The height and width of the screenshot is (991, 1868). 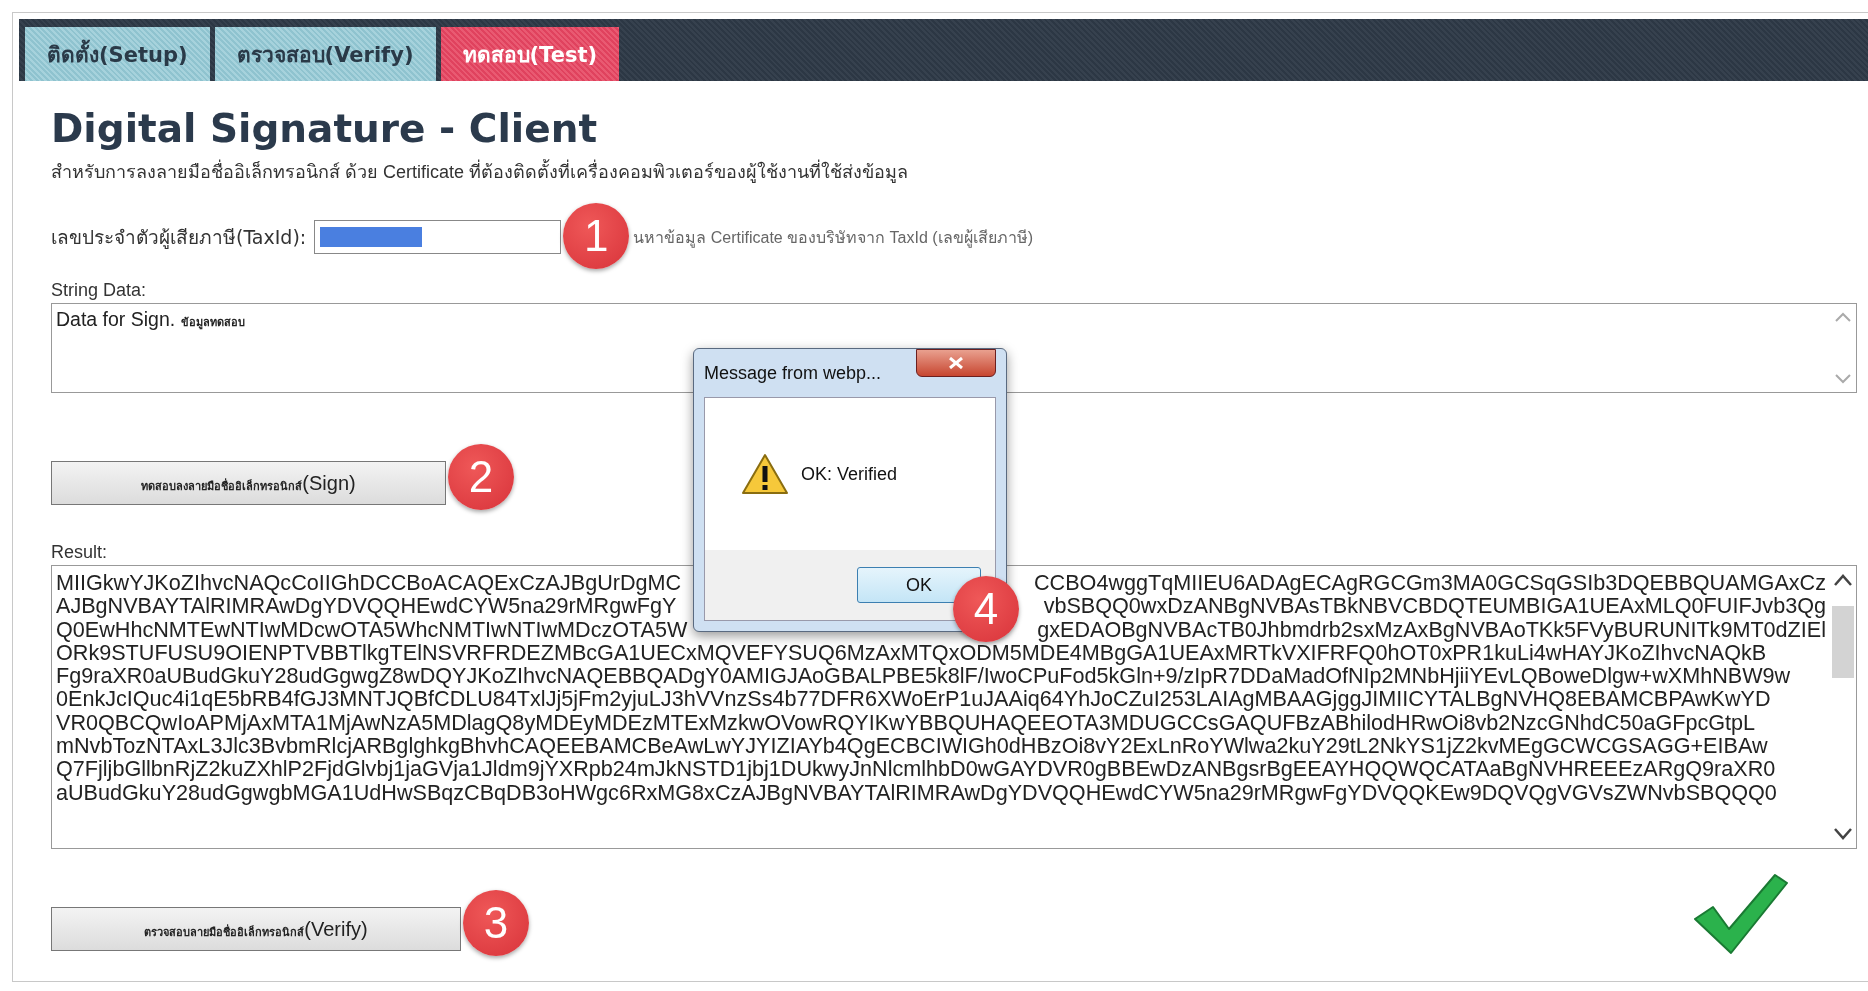 I want to click on page-subtitle: สำหรับการลงลายมือชื่ออิเล็กทรอนิกส์ ด้วย Certificate ที่ต้องติดตั้งที่เครื่องคอมพิวเตอร์ของผู้ใช้งานที่ใช้ส่งข้อมูล, so click(x=954, y=171).